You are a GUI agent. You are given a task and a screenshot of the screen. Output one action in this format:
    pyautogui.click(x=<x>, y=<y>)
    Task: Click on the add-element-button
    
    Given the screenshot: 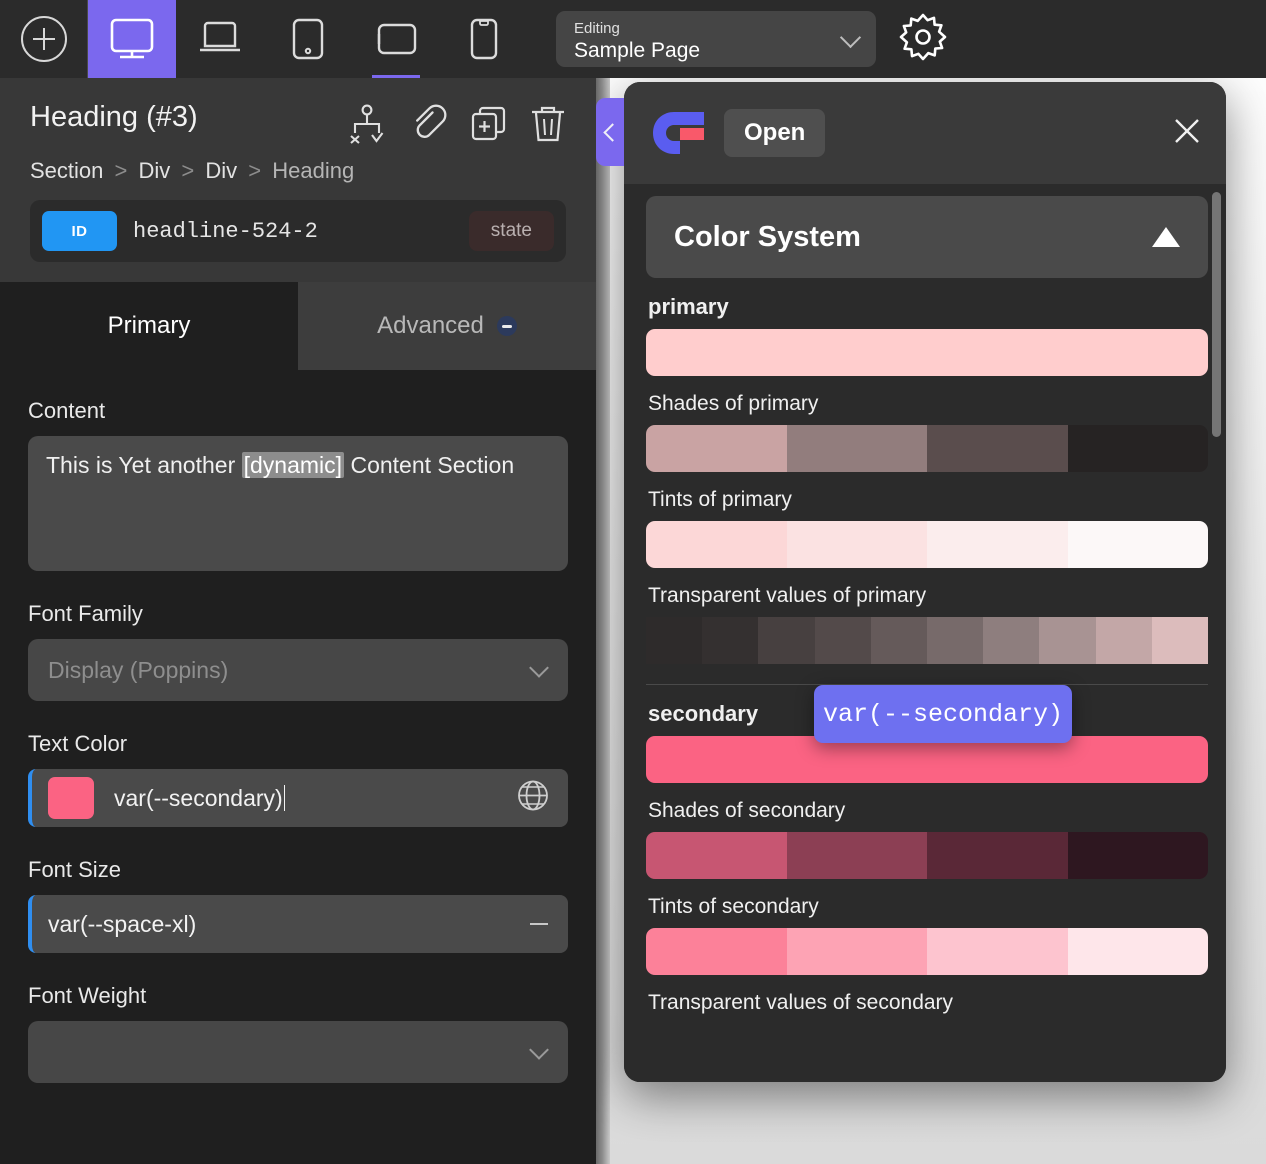 What is the action you would take?
    pyautogui.click(x=44, y=39)
    